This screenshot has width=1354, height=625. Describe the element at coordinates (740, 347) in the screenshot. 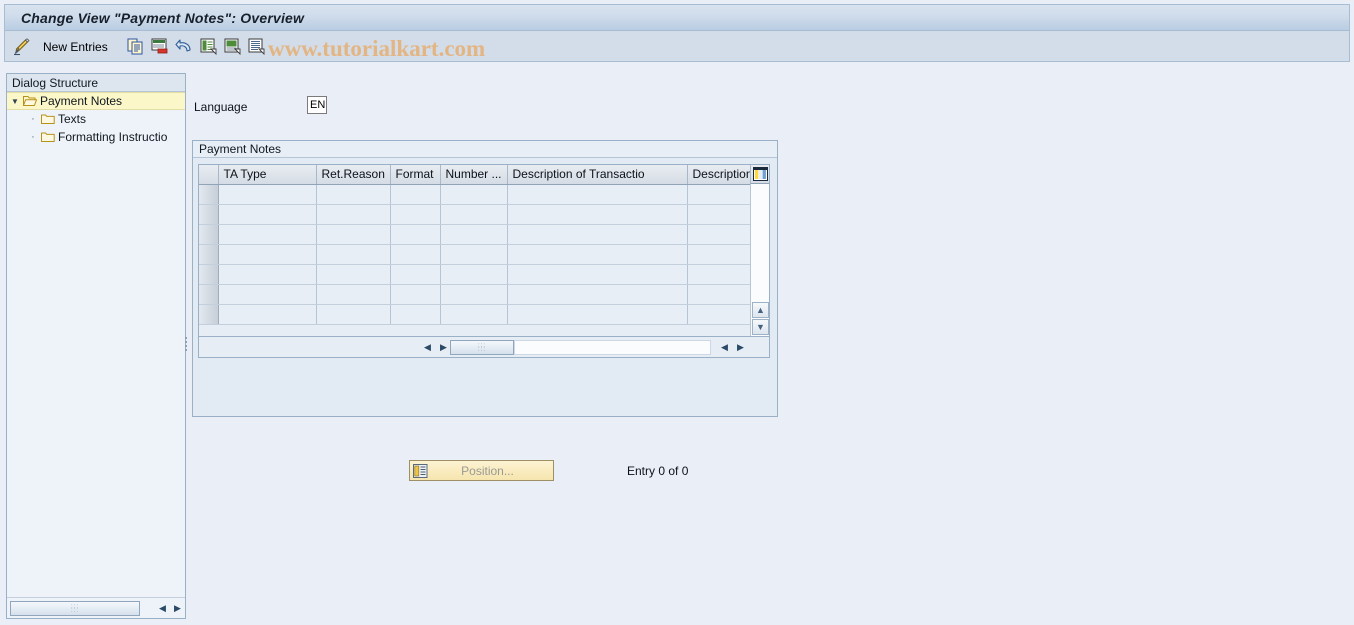

I see `table-scroll-right-button-2: ▶` at that location.